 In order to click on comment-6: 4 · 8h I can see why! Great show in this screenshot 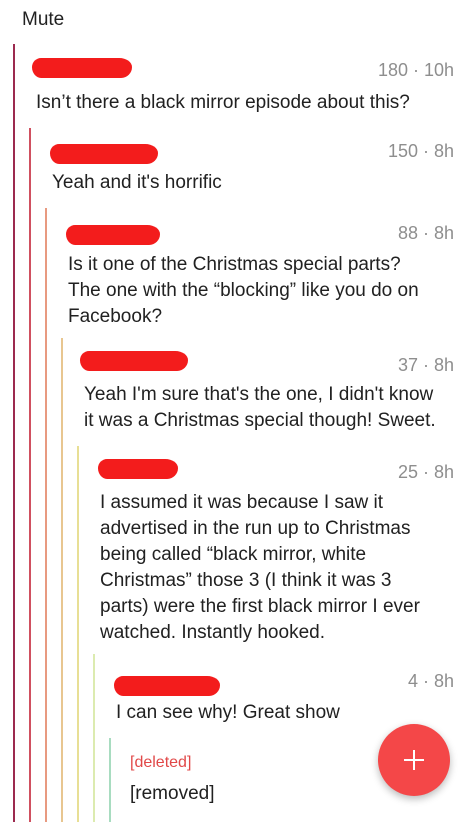, I will do `click(237, 699)`.